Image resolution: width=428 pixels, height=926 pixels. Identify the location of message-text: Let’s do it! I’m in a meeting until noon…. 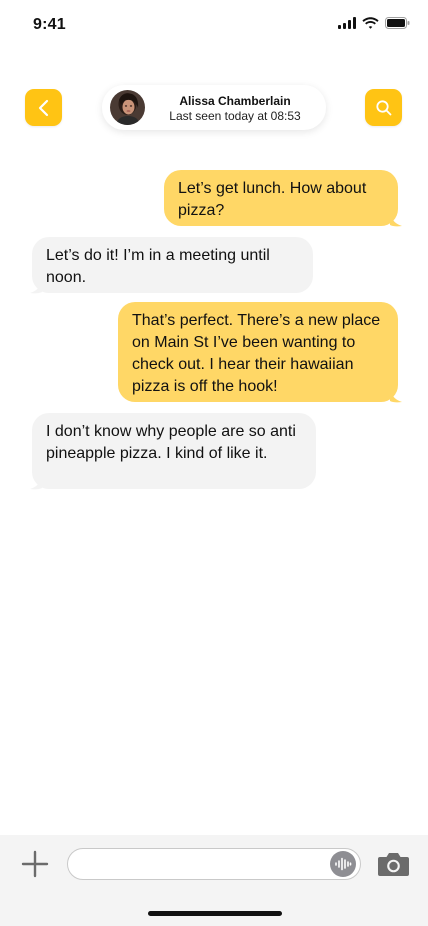
(158, 266).